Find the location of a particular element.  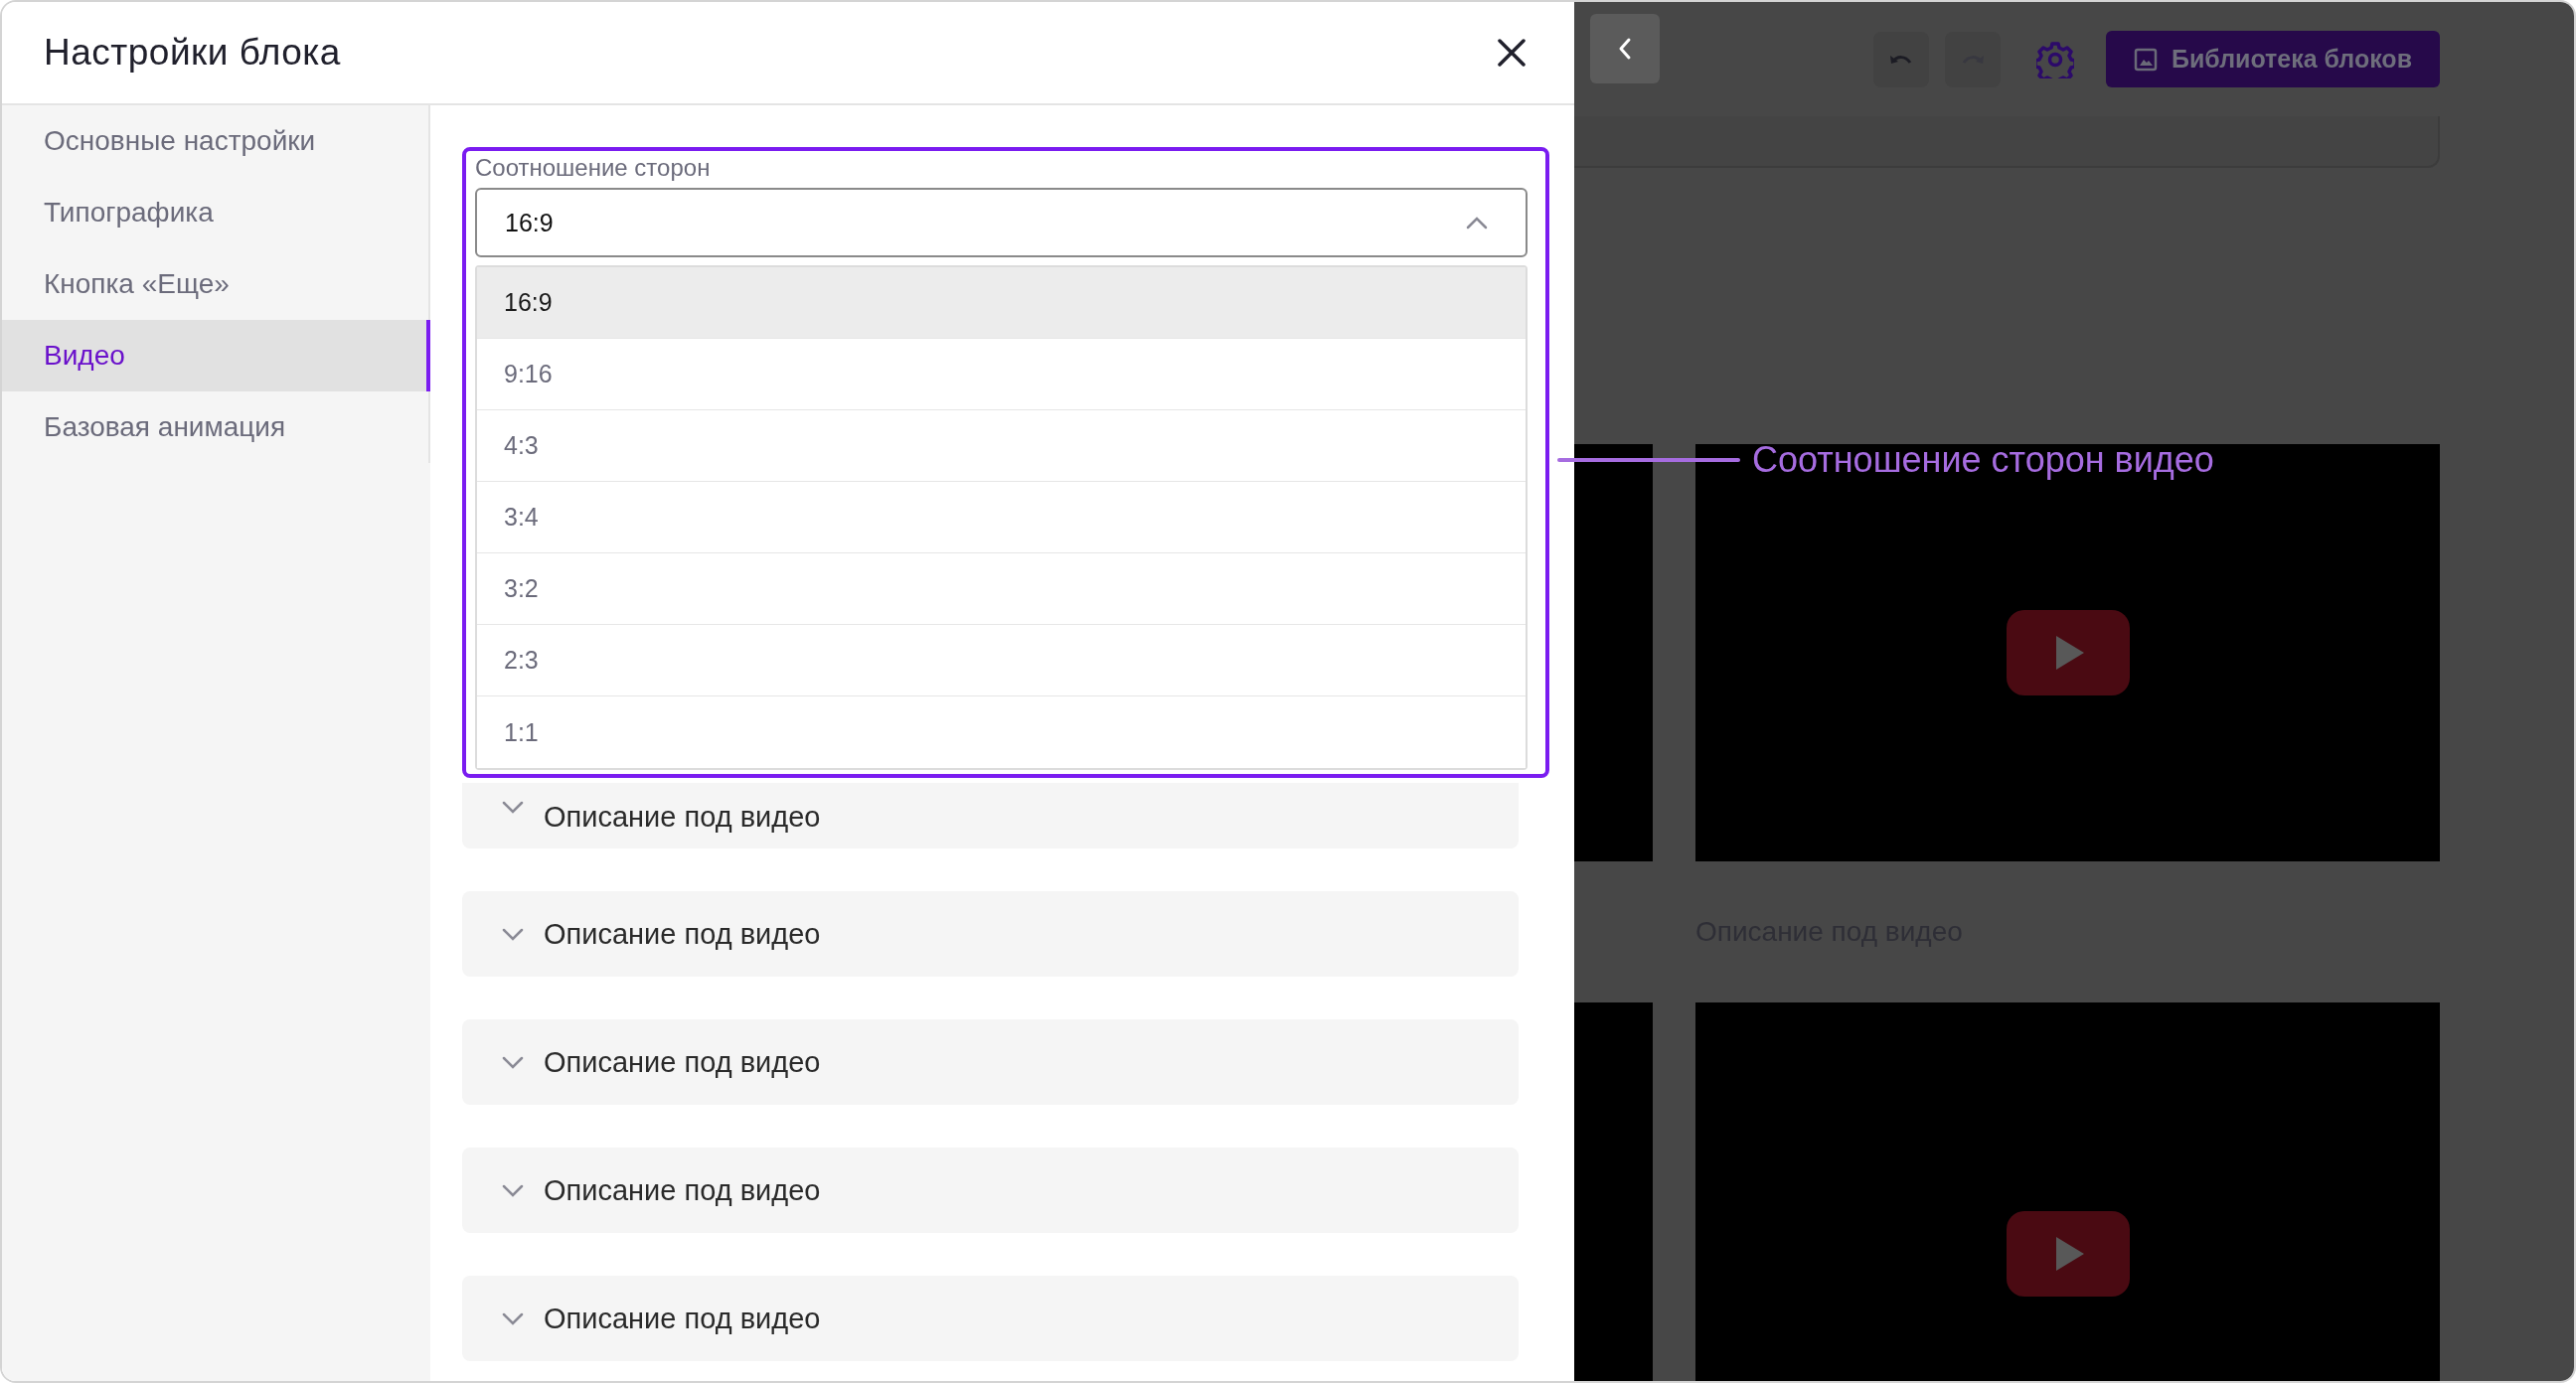

settings-icon is located at coordinates (2055, 59).